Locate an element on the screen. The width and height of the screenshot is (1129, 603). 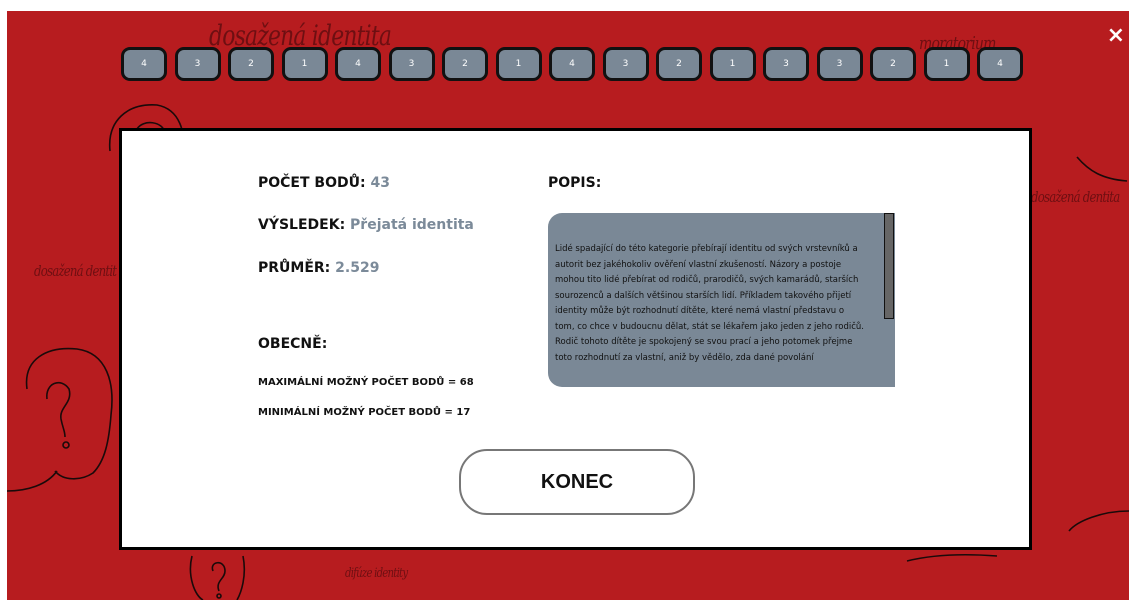
average-label: PRŮMĚR: is located at coordinates (294, 268).